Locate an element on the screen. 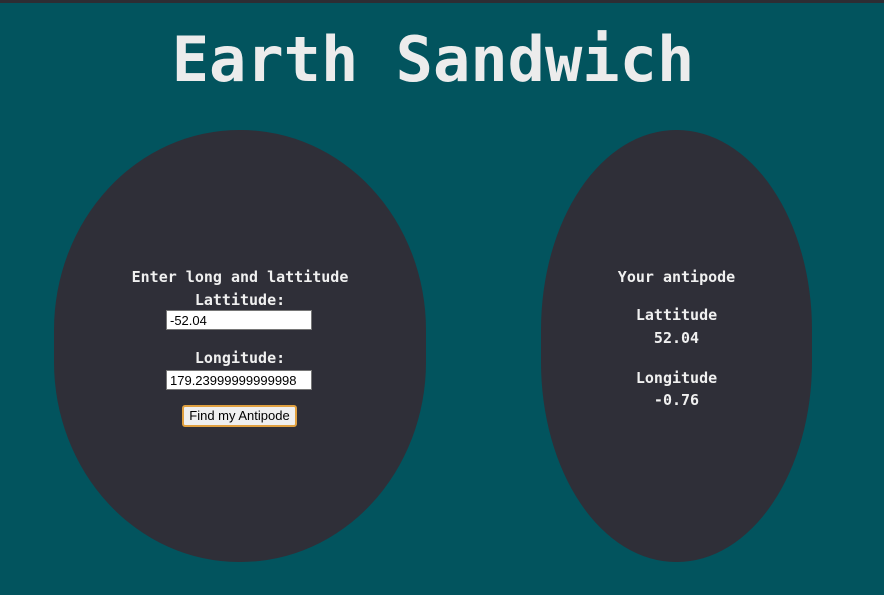  latitude-input is located at coordinates (239, 320).